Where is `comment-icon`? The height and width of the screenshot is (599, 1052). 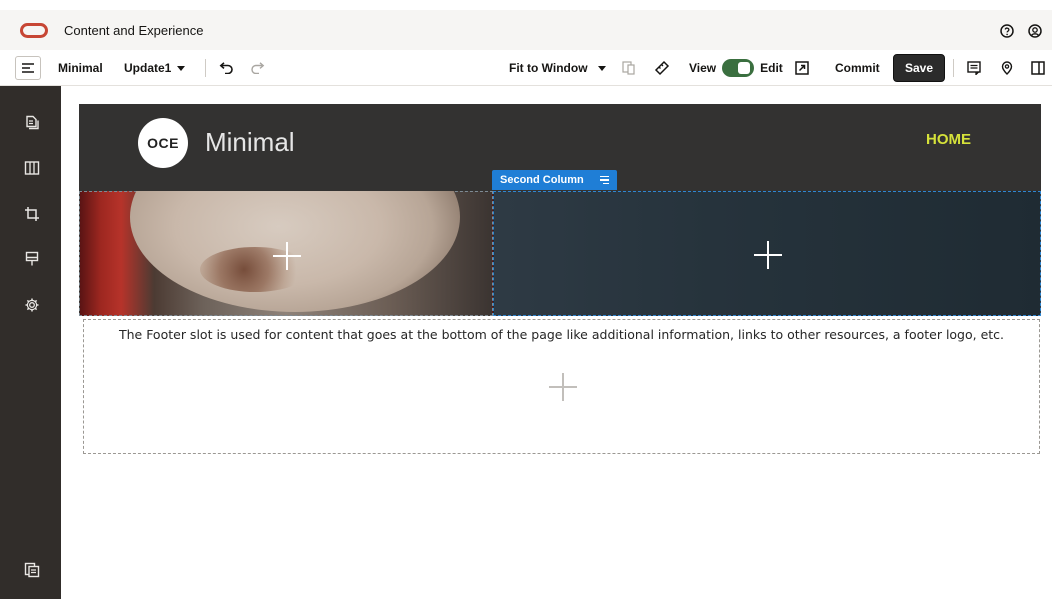
comment-icon is located at coordinates (974, 68).